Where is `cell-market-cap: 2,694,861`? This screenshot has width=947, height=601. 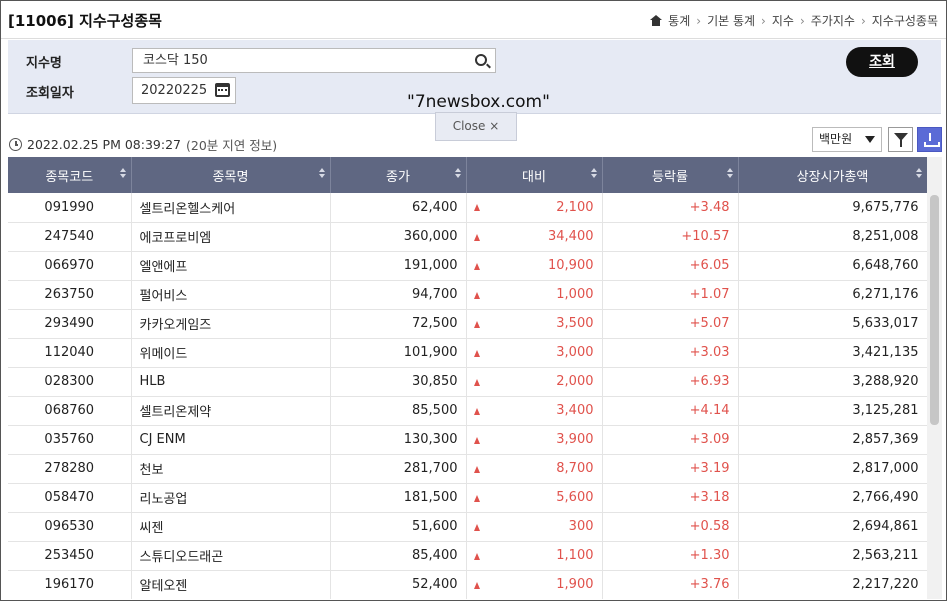 cell-market-cap: 2,694,861 is located at coordinates (832, 527).